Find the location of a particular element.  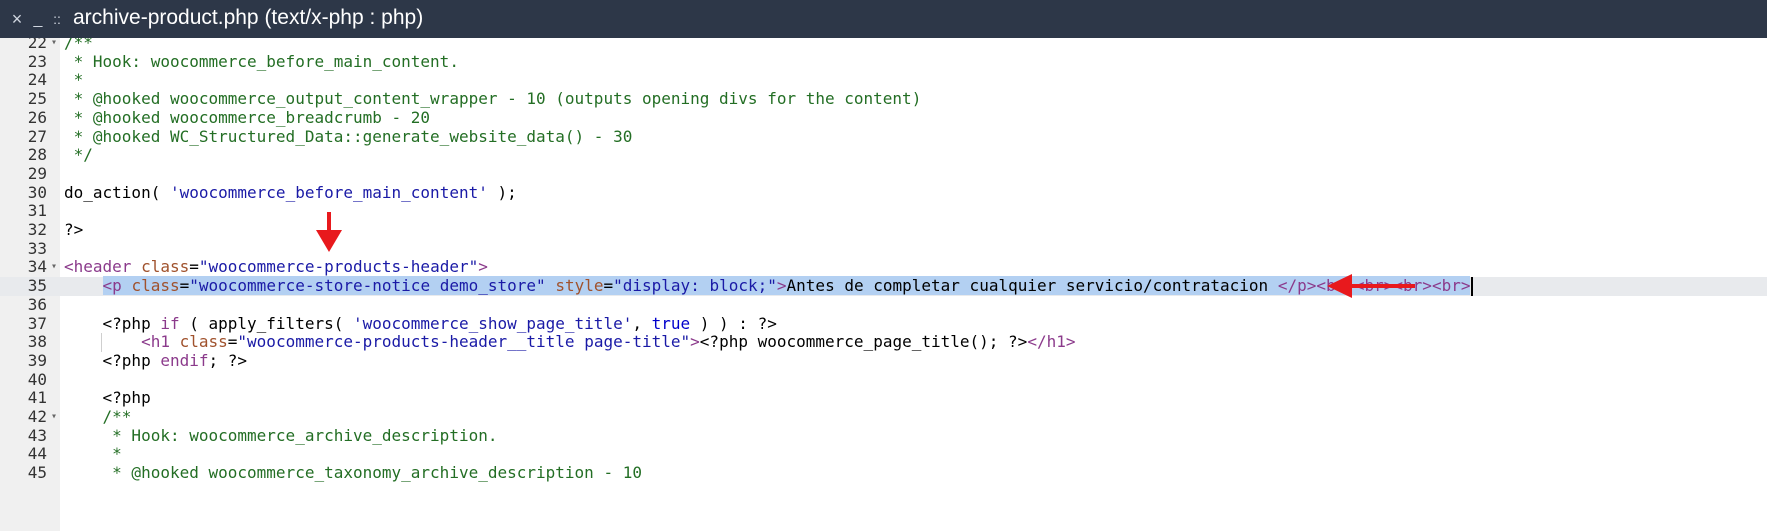

line-number: 30 is located at coordinates (37, 192).